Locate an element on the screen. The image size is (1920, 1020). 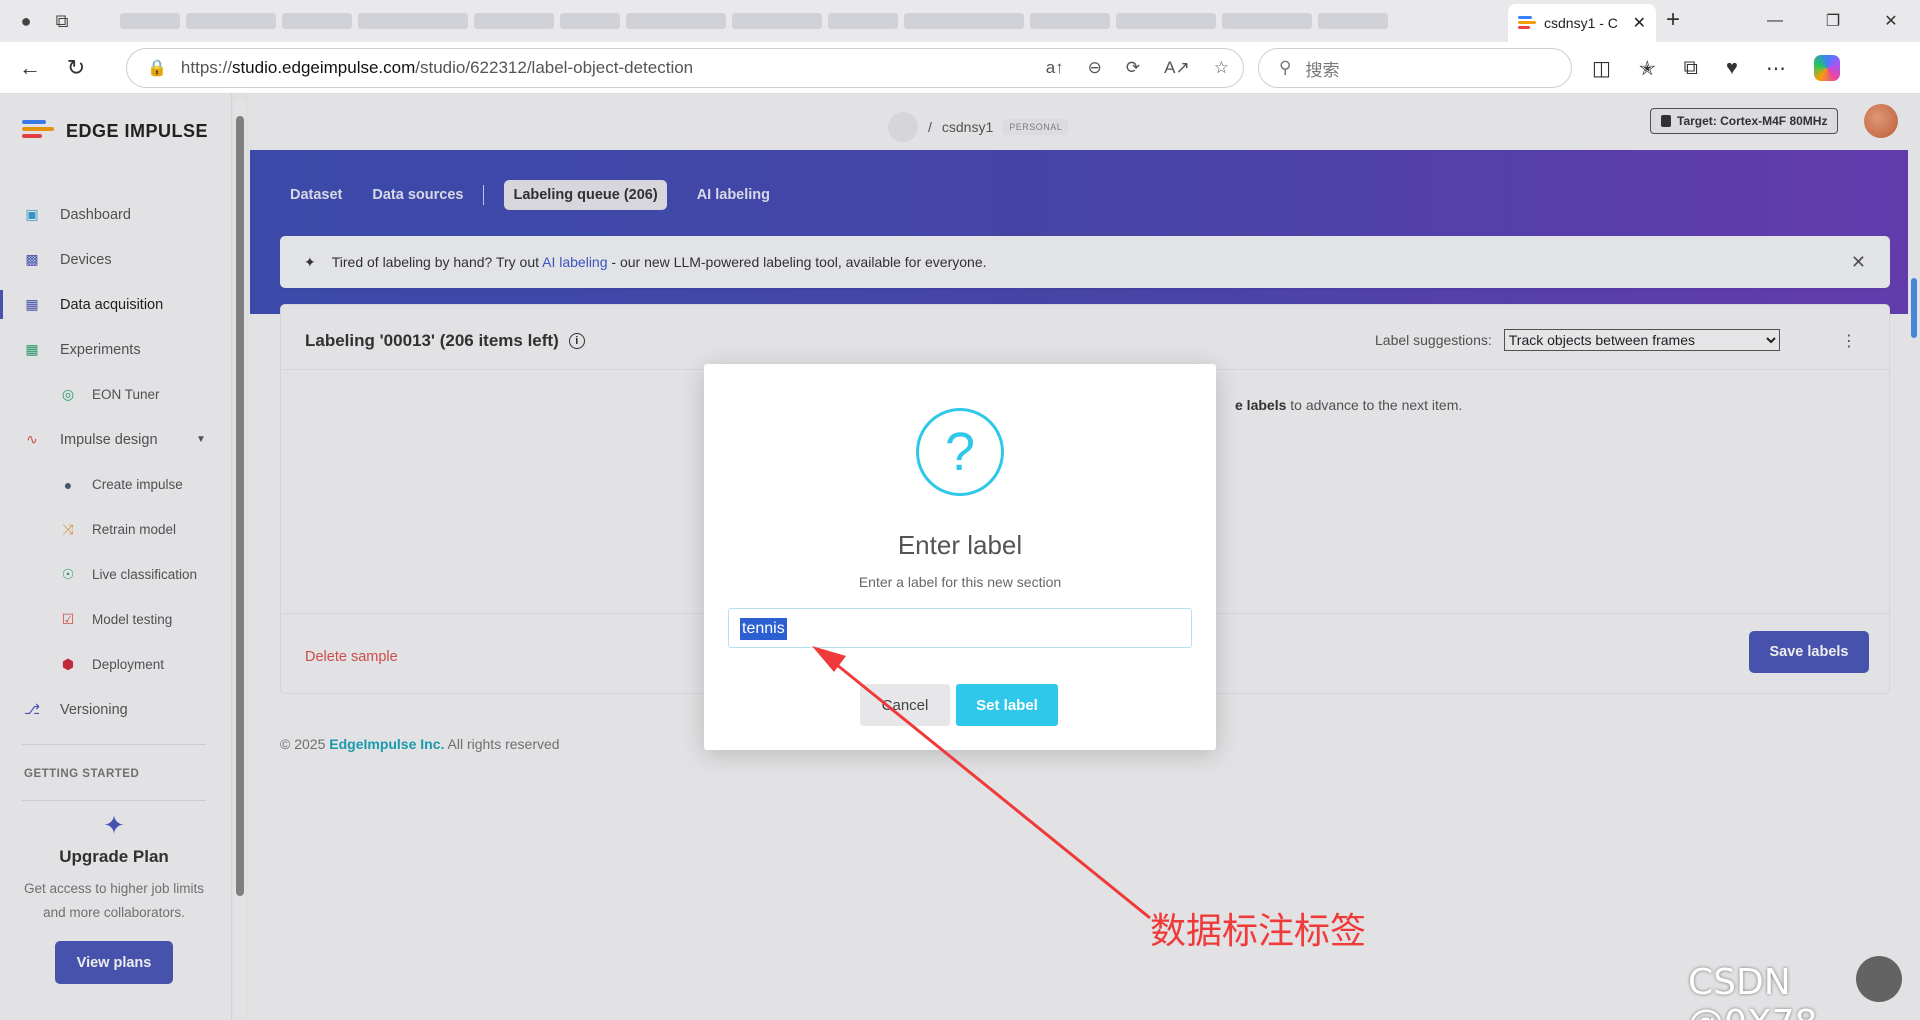
selected-input-text: tennis is located at coordinates (763, 629).